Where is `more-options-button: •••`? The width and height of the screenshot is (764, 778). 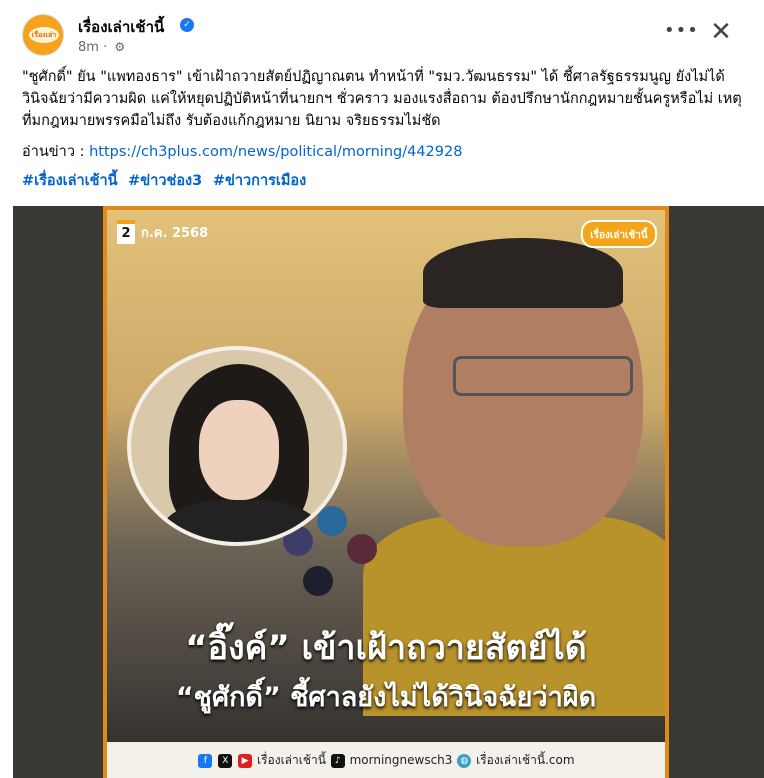 more-options-button: ••• is located at coordinates (681, 34).